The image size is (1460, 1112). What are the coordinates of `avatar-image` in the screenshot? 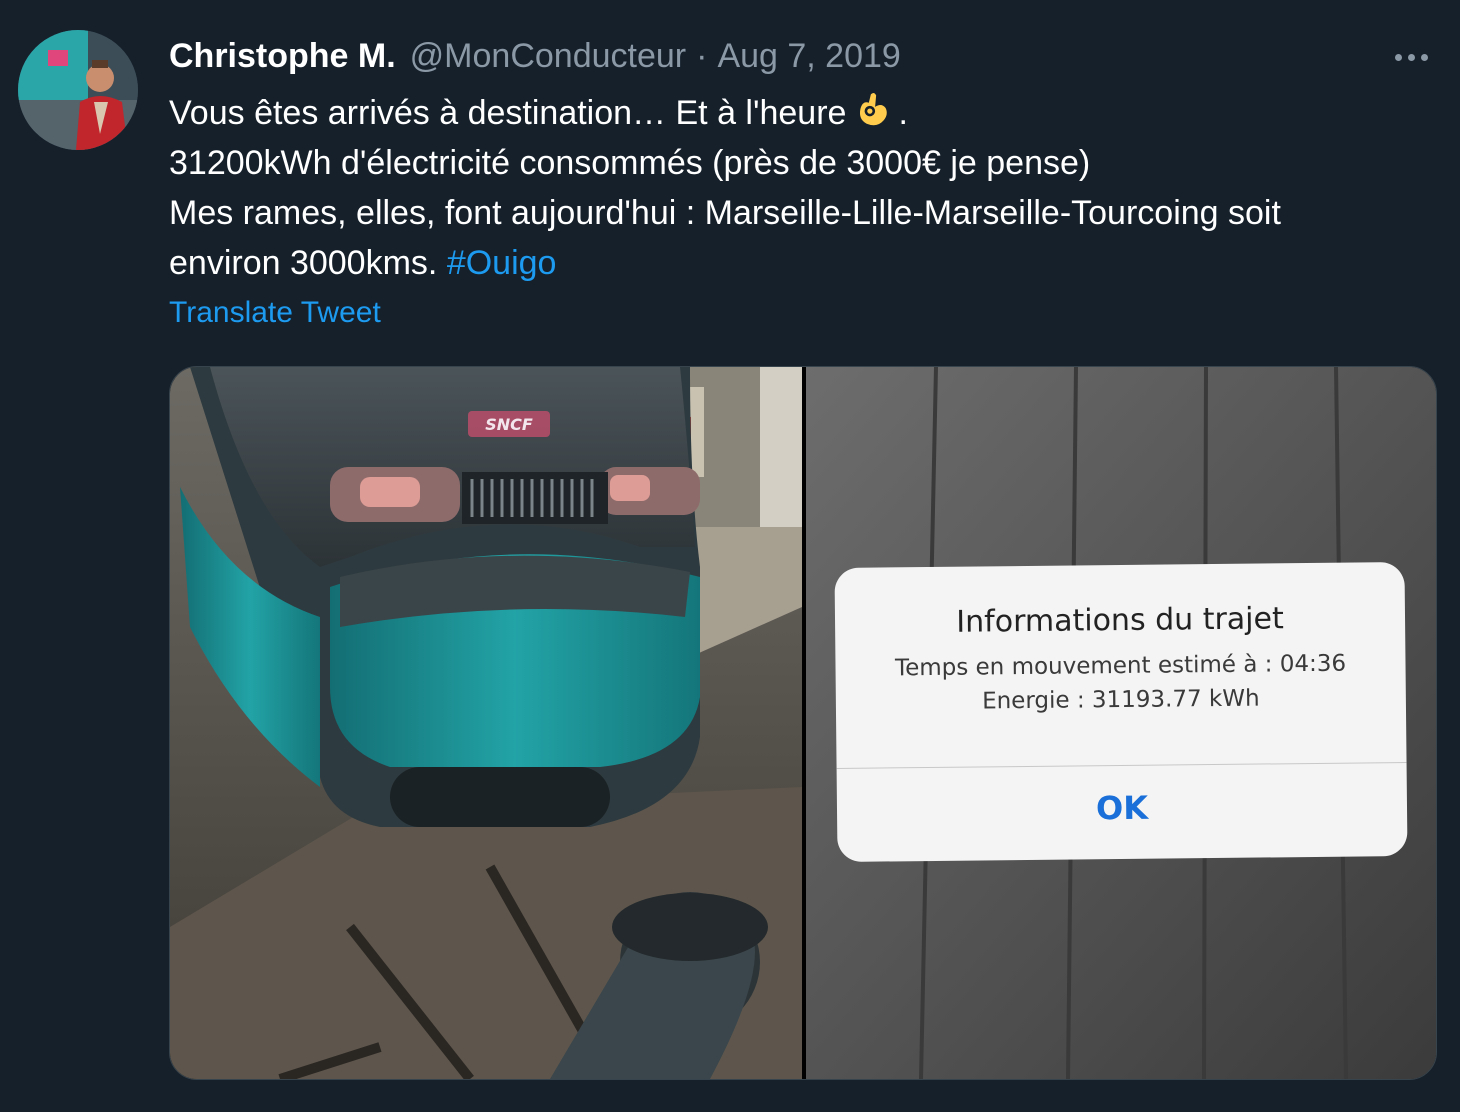 It's located at (78, 90).